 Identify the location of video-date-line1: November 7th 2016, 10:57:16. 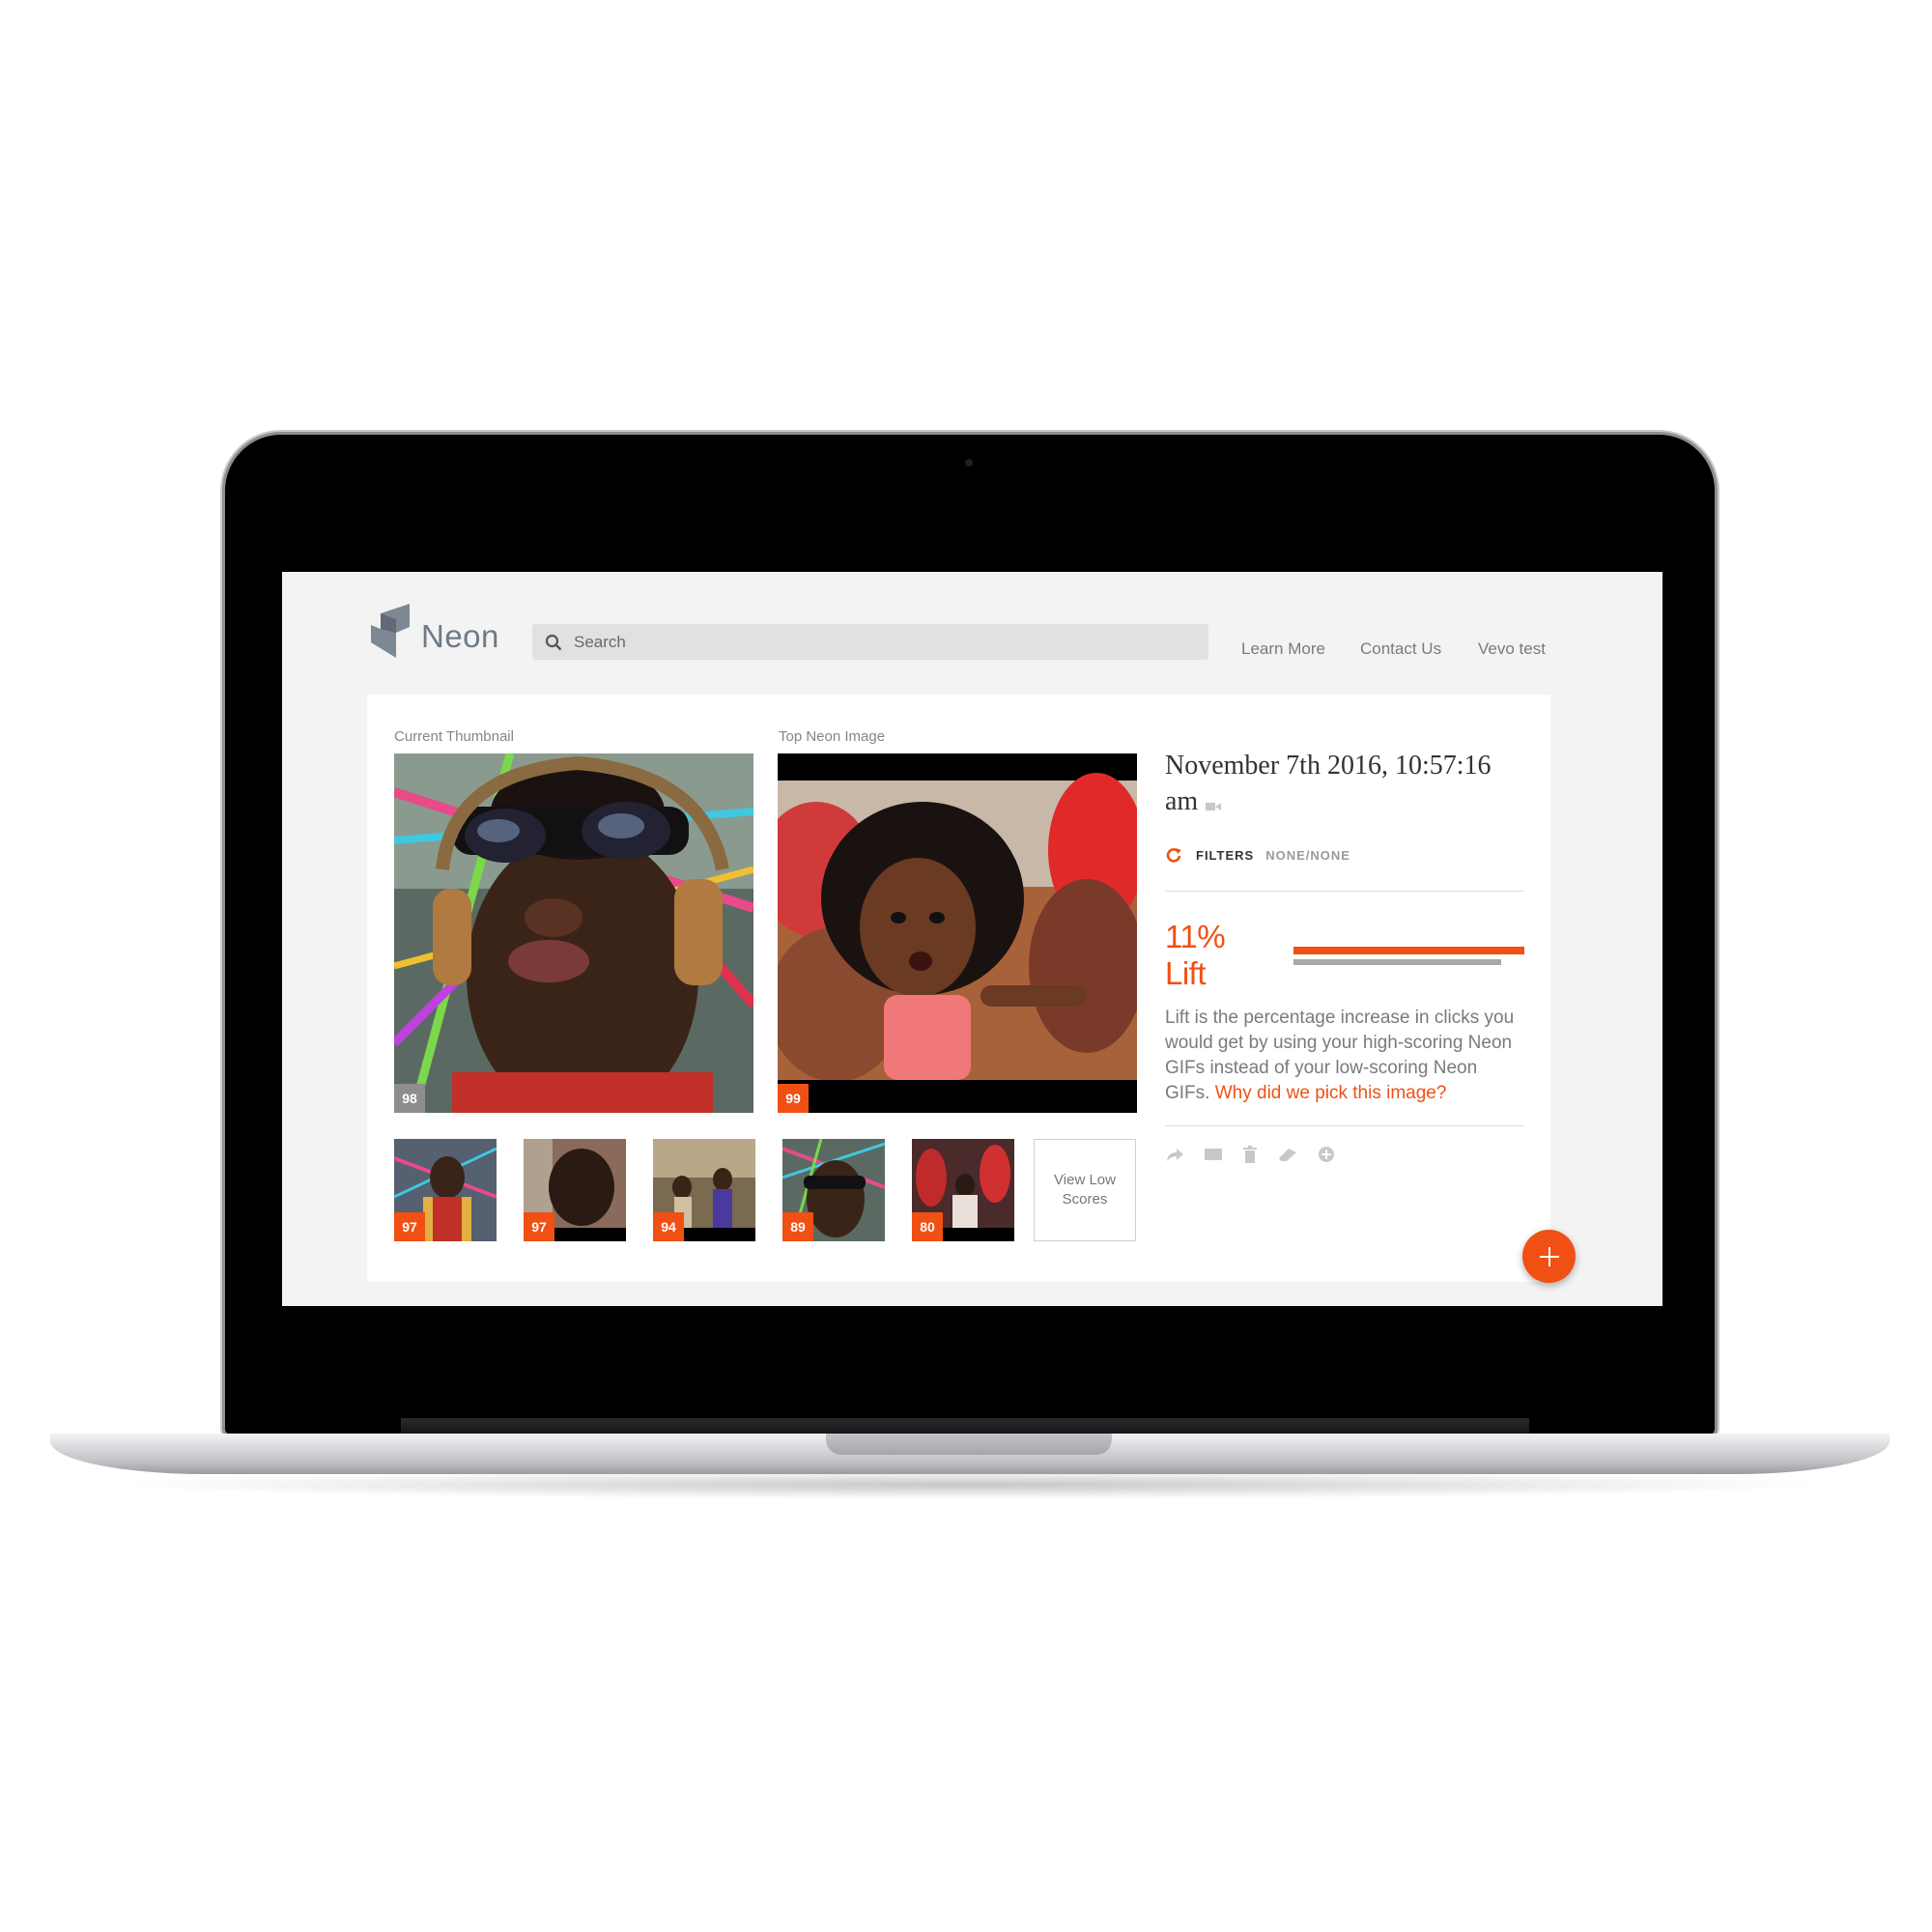
(1328, 766).